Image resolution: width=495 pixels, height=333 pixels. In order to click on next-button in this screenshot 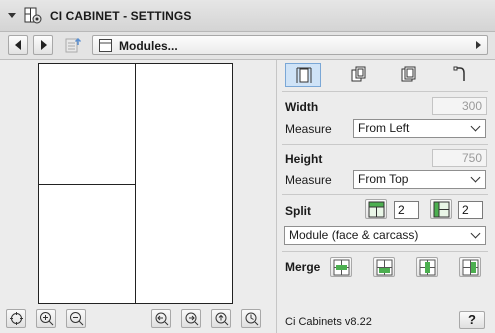, I will do `click(43, 45)`.